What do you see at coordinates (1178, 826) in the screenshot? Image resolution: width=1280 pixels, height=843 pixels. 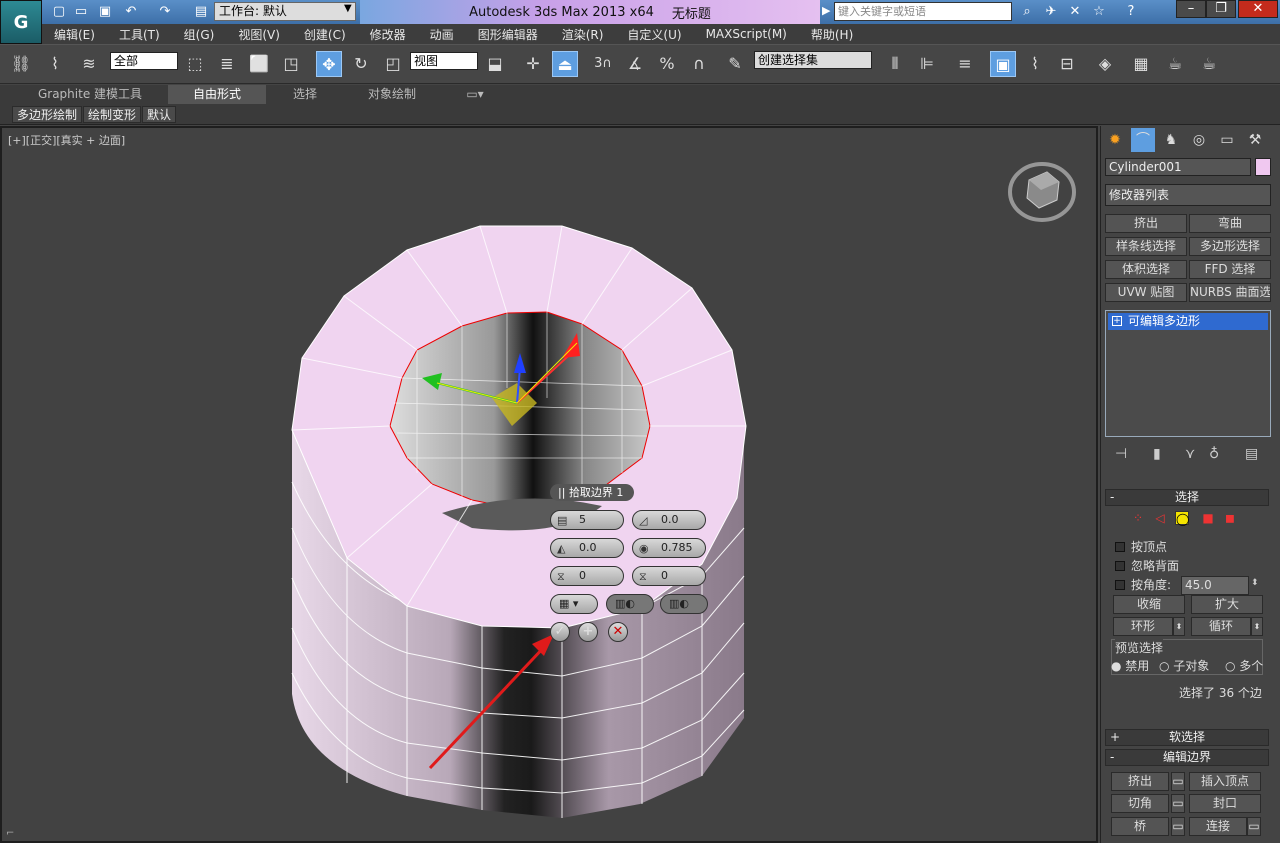 I see `bridge-settings-button: ▭` at bounding box center [1178, 826].